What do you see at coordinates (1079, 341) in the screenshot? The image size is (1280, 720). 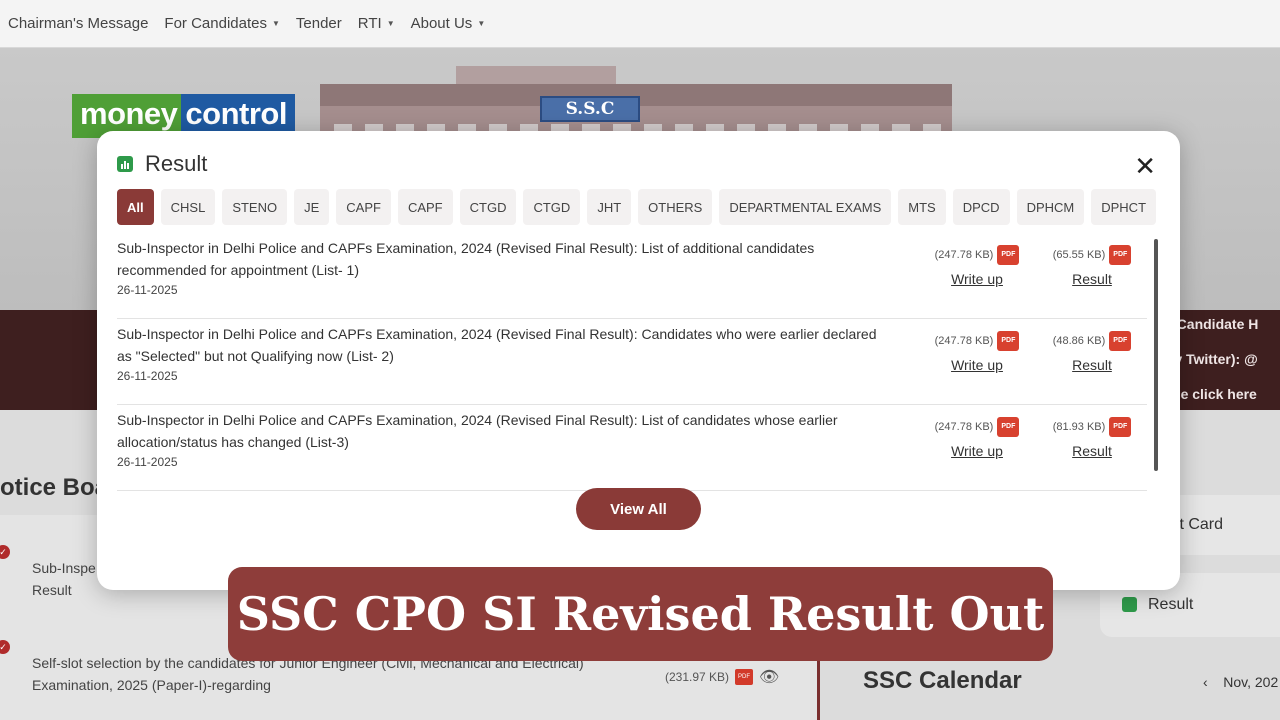 I see `file-size: (48.86 KB)` at bounding box center [1079, 341].